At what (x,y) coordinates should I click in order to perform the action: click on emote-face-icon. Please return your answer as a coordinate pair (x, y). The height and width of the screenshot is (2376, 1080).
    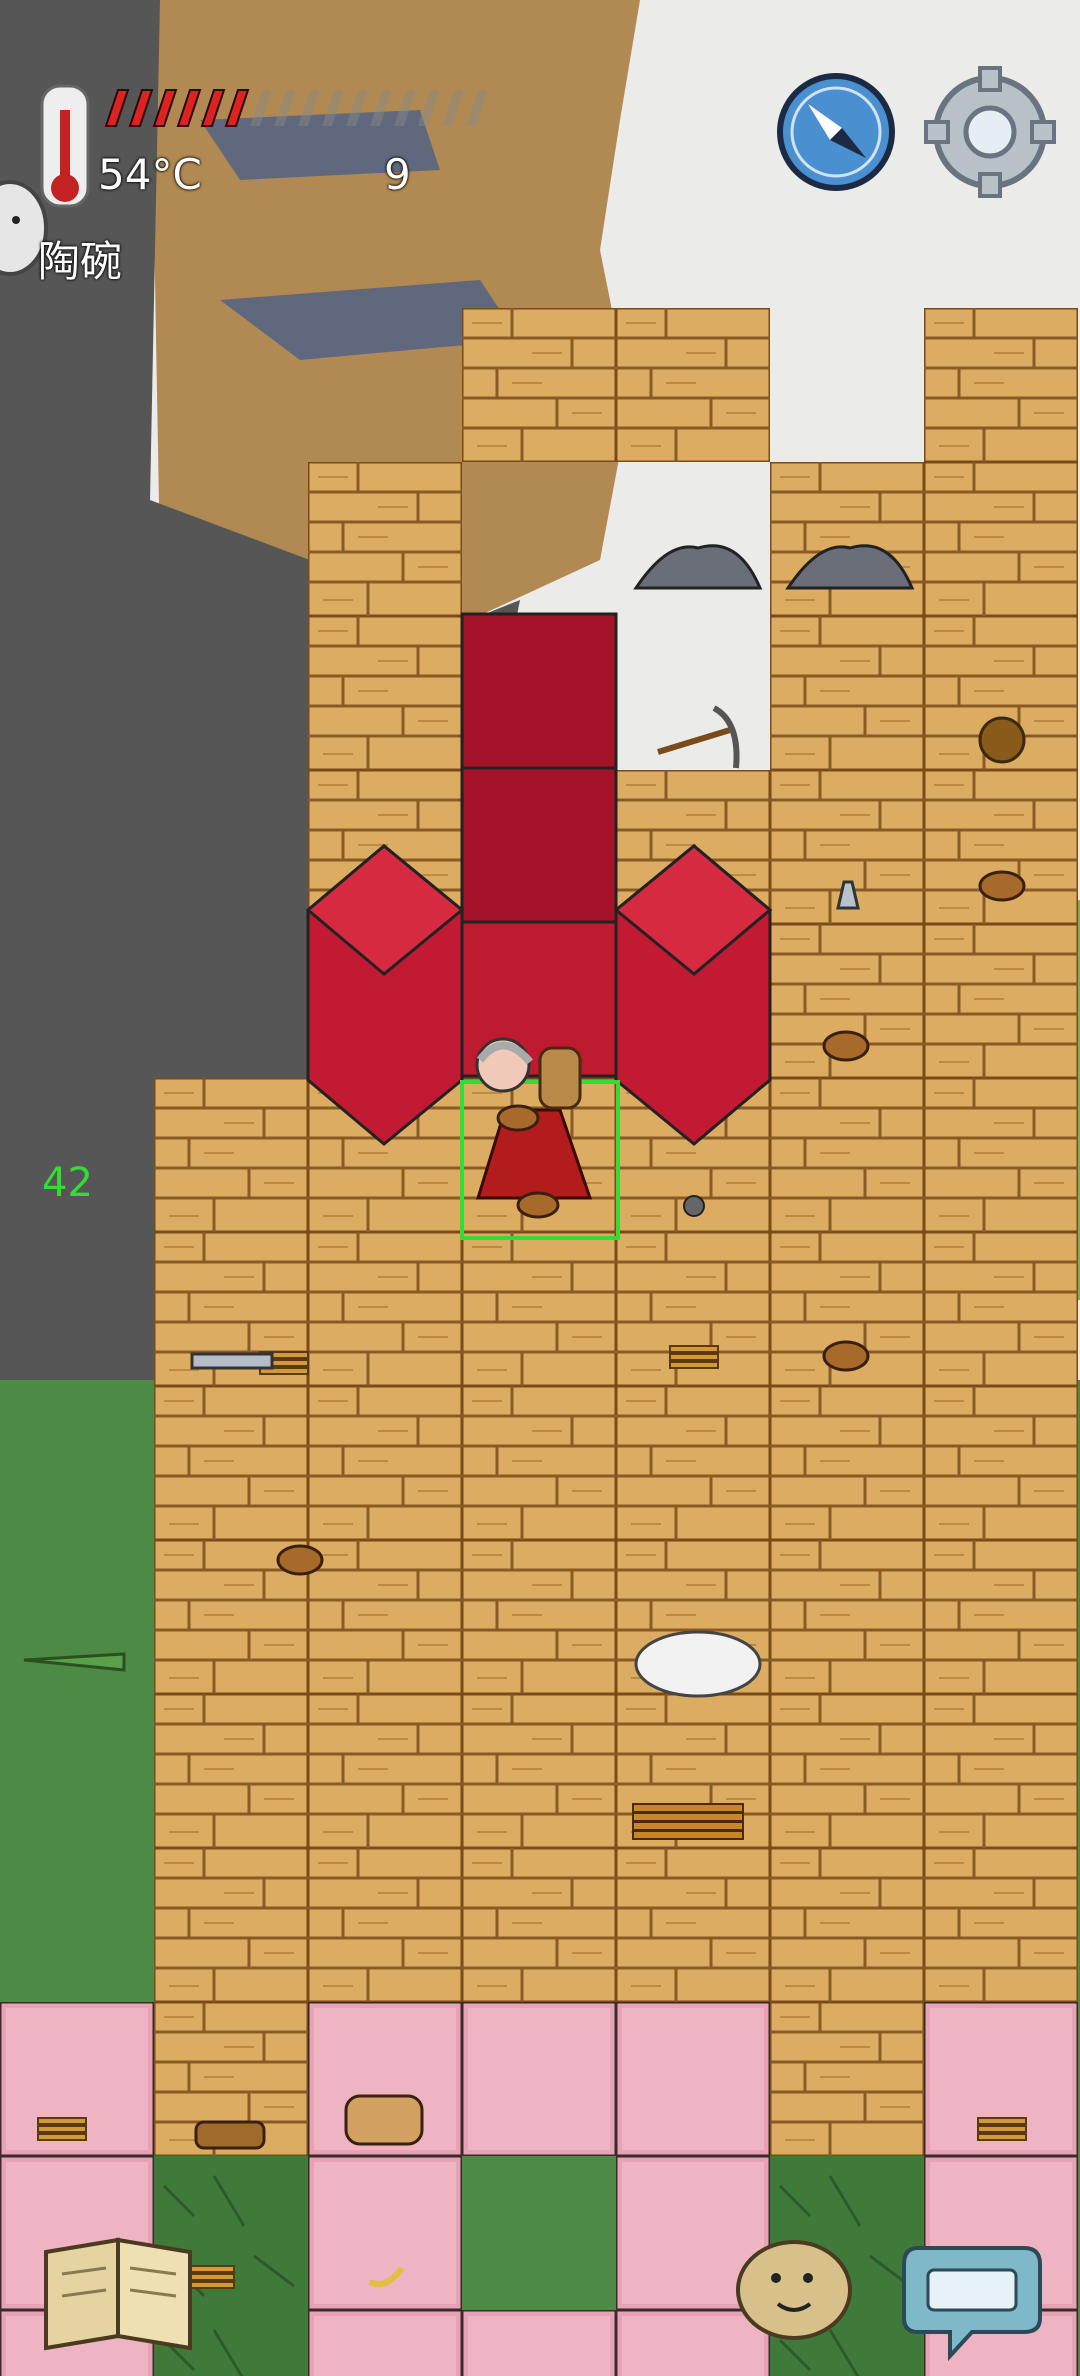
    Looking at the image, I should click on (794, 2290).